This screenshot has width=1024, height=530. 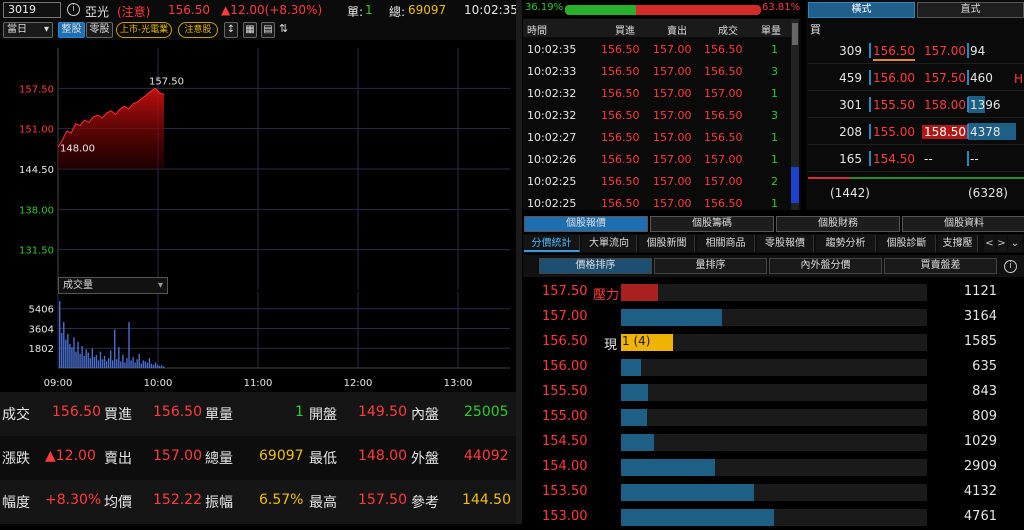 I want to click on sort-tab: 買賣盤差, so click(x=940, y=266).